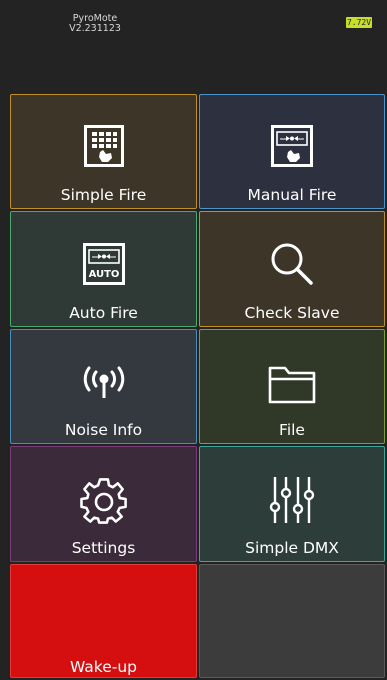  What do you see at coordinates (103, 195) in the screenshot?
I see `simple-fire-label: Simple Fire` at bounding box center [103, 195].